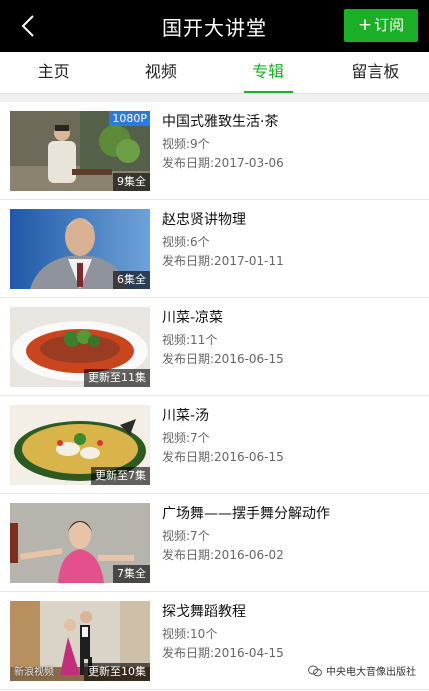 The width and height of the screenshot is (429, 691). Describe the element at coordinates (190, 340) in the screenshot. I see `video-count: 视频:11个` at that location.